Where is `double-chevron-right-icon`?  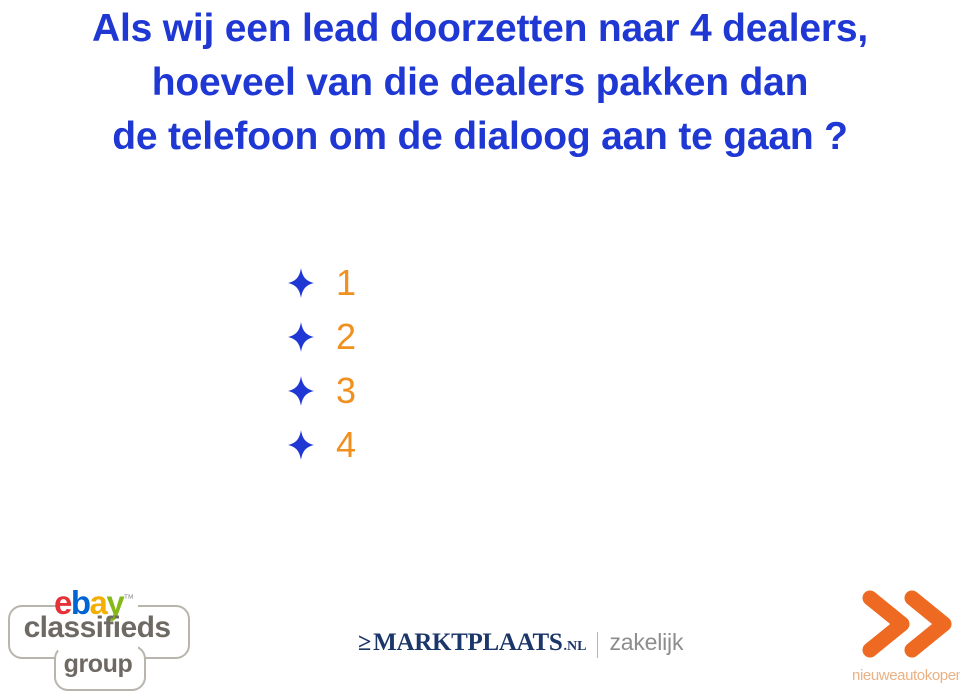
double-chevron-right-icon is located at coordinates (908, 626).